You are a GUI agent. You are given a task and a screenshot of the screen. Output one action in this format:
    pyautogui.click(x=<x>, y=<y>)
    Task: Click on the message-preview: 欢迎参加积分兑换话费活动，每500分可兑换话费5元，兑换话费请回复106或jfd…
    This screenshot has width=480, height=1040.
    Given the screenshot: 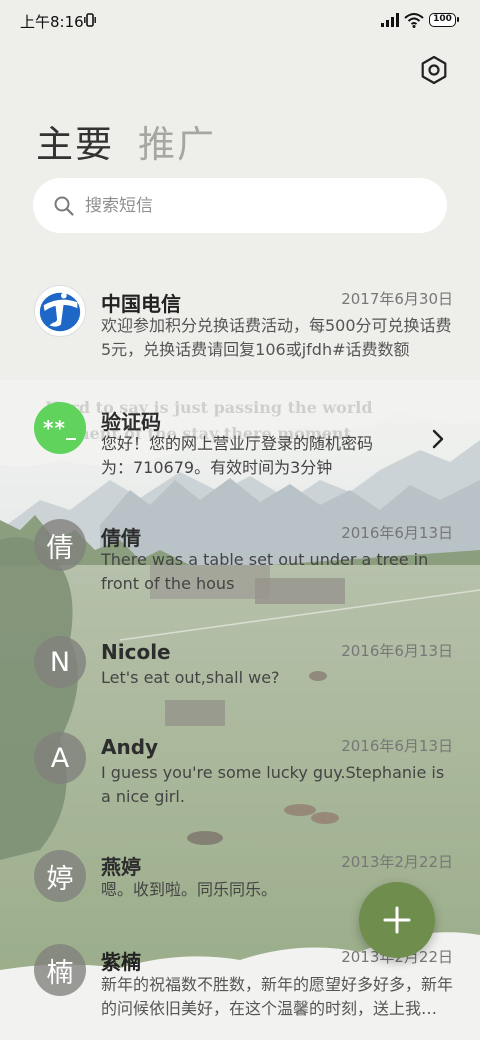 What is the action you would take?
    pyautogui.click(x=276, y=337)
    